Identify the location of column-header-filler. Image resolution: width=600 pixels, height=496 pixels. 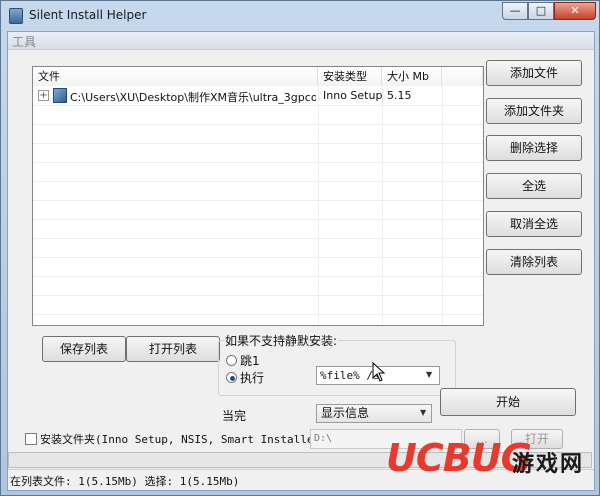
(462, 76).